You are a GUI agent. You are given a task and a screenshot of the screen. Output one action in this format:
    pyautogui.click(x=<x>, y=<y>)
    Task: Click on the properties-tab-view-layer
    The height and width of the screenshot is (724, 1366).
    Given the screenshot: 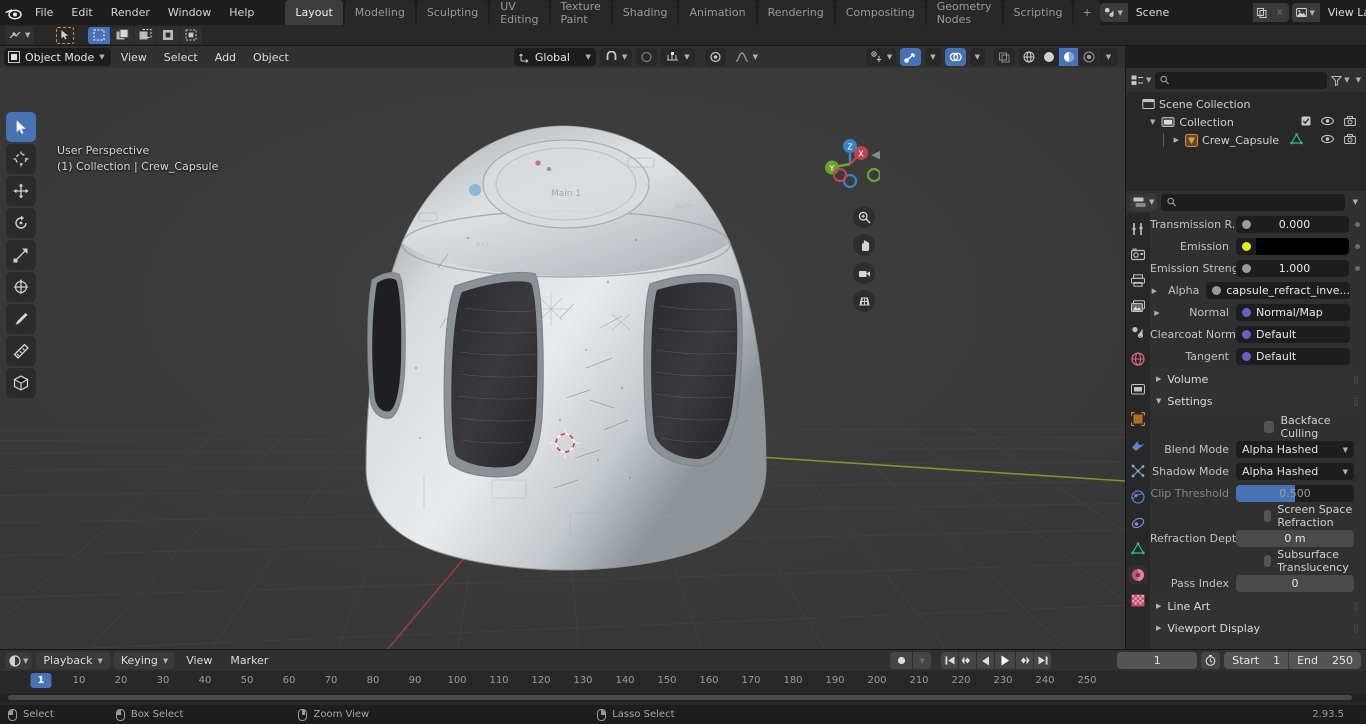 What is the action you would take?
    pyautogui.click(x=1138, y=306)
    